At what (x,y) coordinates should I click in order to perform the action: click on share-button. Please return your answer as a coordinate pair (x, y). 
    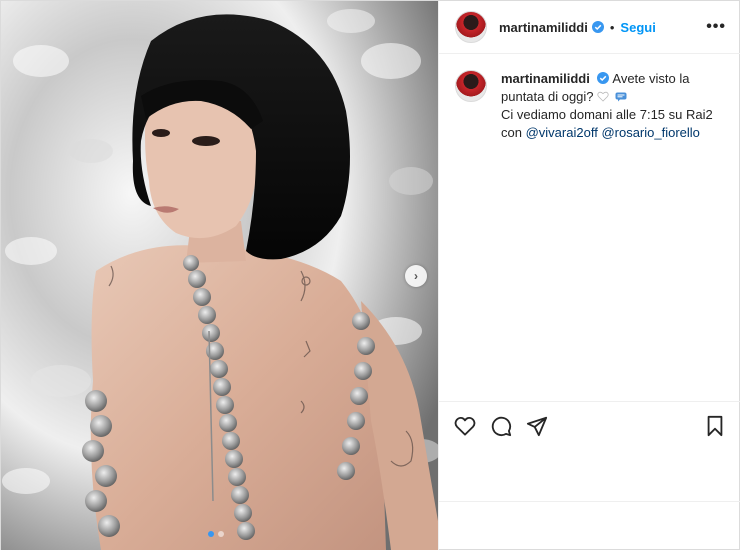
    Looking at the image, I should click on (537, 426).